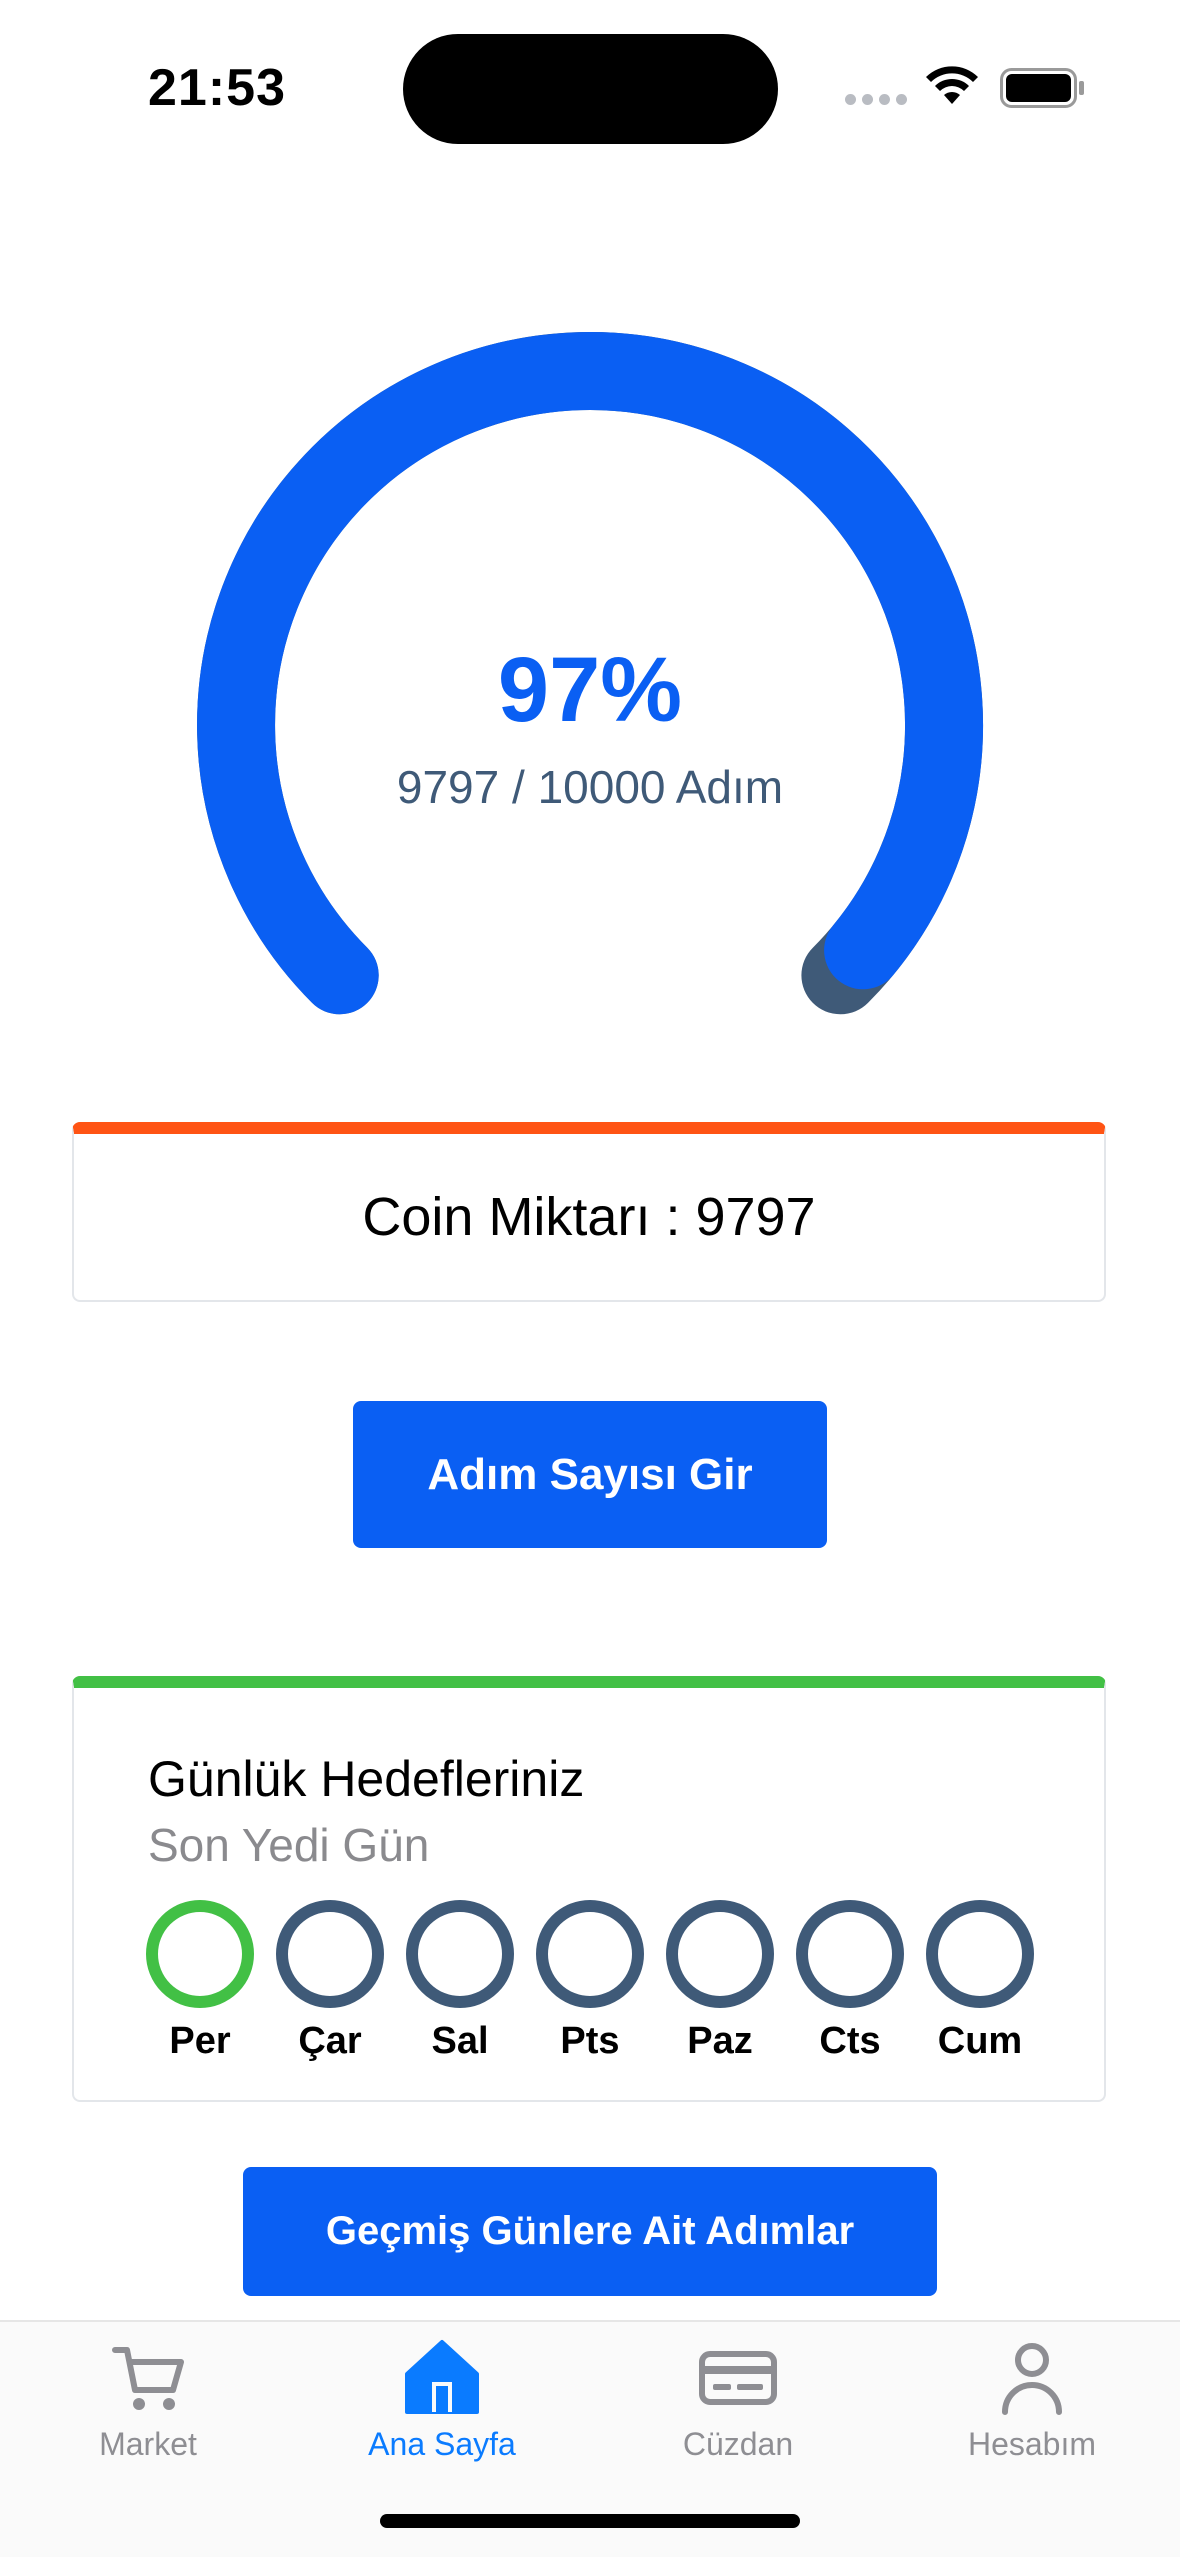  I want to click on home-indicator, so click(590, 2521).